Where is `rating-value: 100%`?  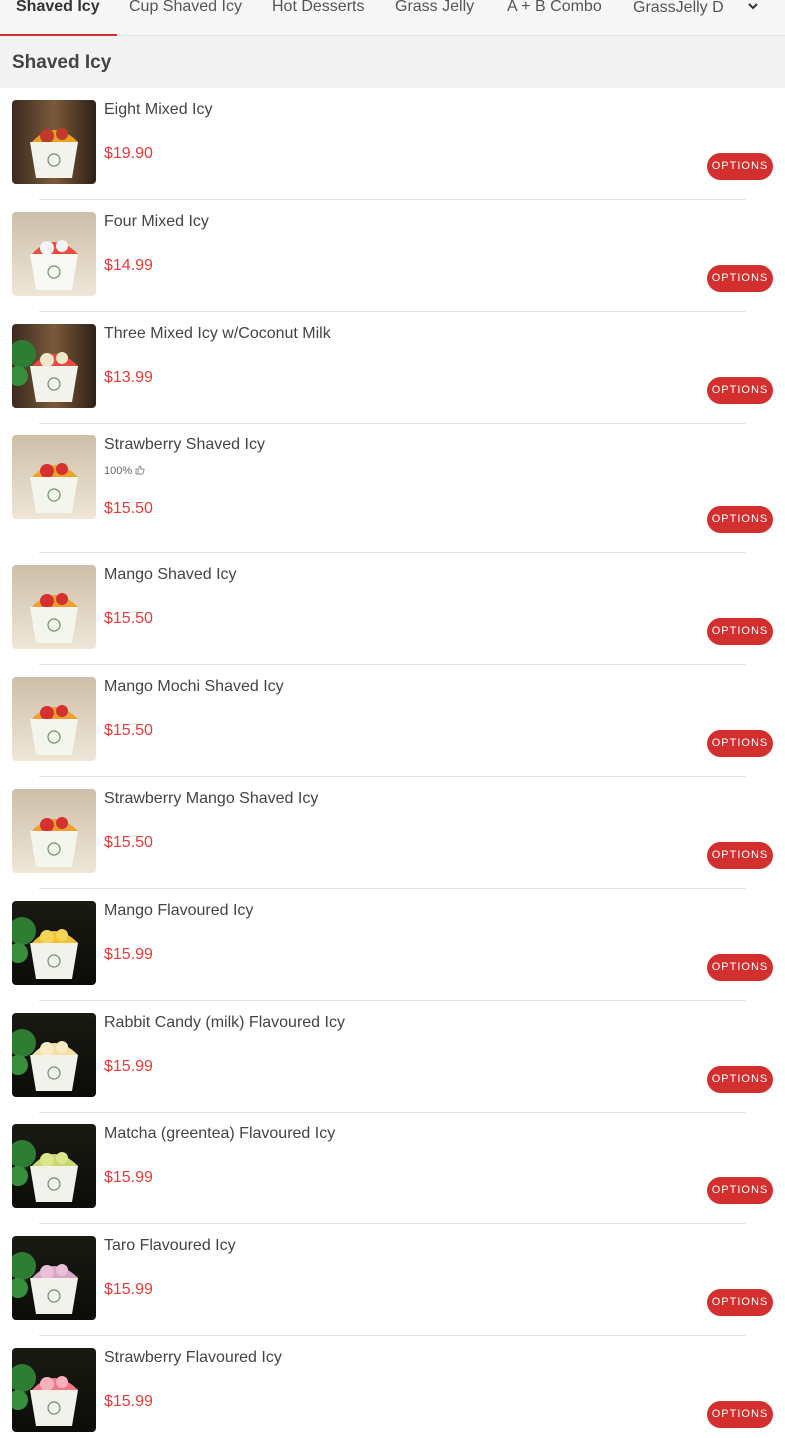 rating-value: 100% is located at coordinates (118, 471).